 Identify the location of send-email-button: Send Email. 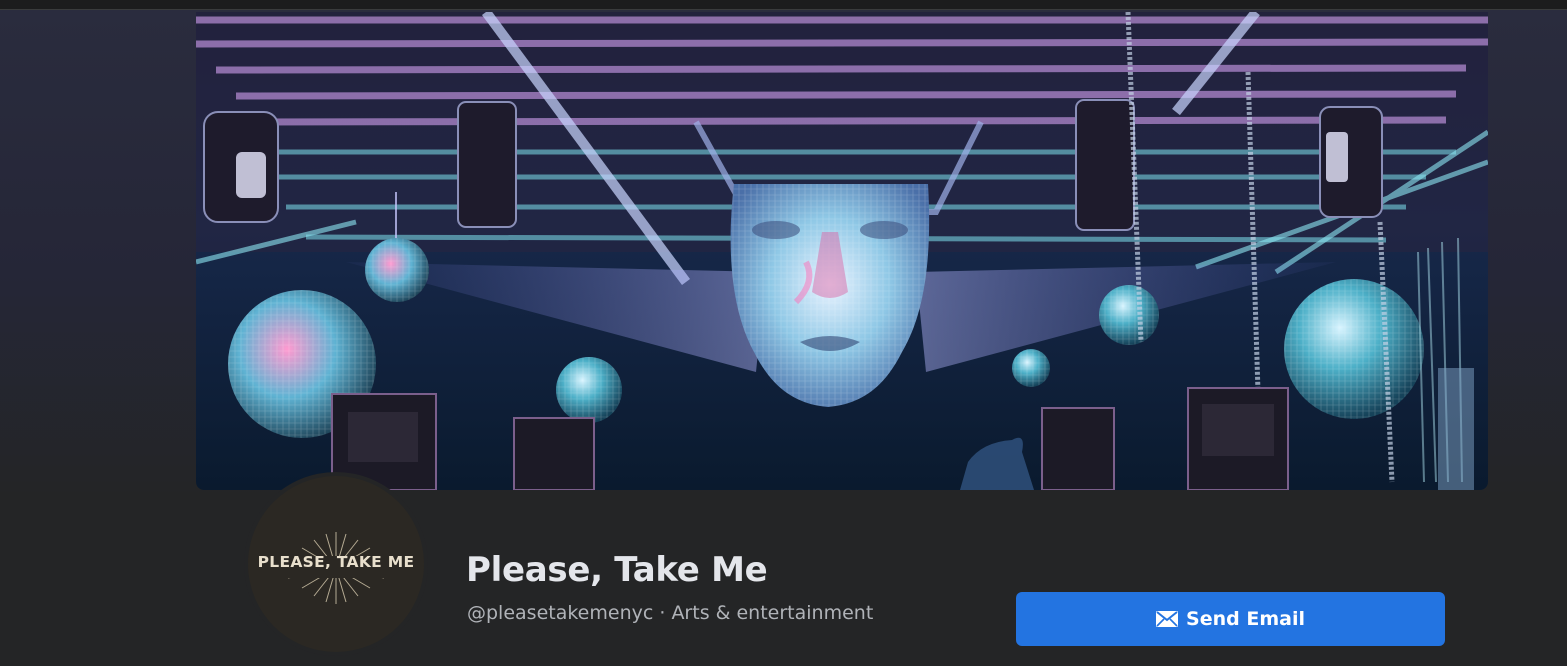
(1230, 619).